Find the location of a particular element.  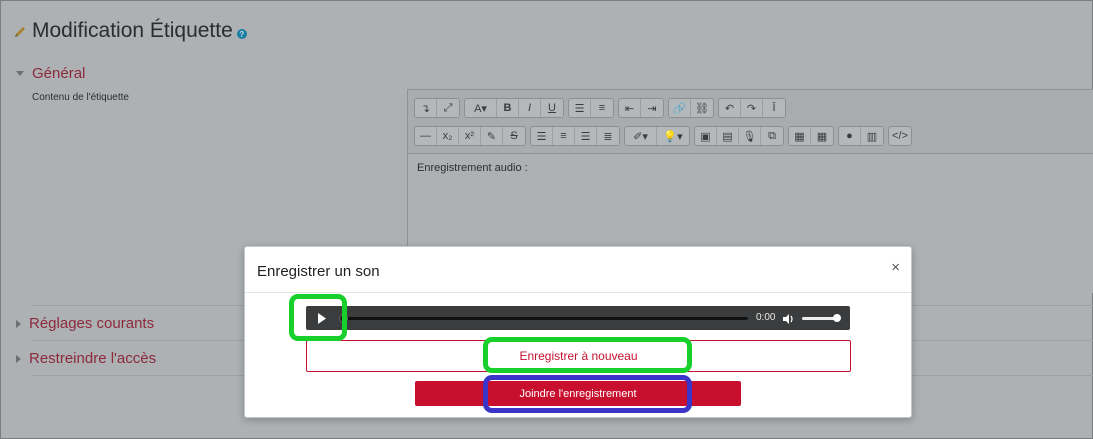

audio-player: 0:00 is located at coordinates (578, 318).